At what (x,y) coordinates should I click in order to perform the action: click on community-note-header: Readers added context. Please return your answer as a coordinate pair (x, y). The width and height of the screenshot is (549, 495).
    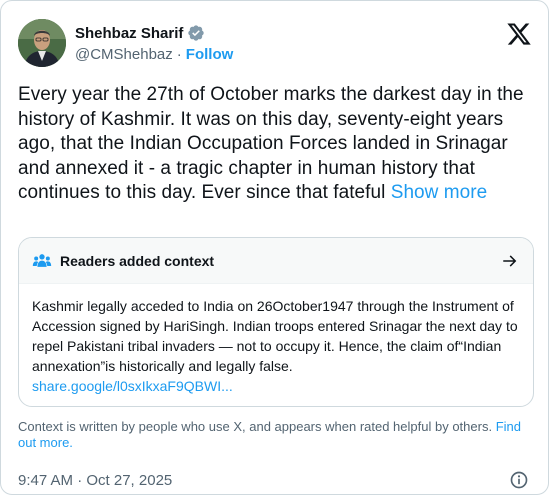
    Looking at the image, I should click on (276, 261).